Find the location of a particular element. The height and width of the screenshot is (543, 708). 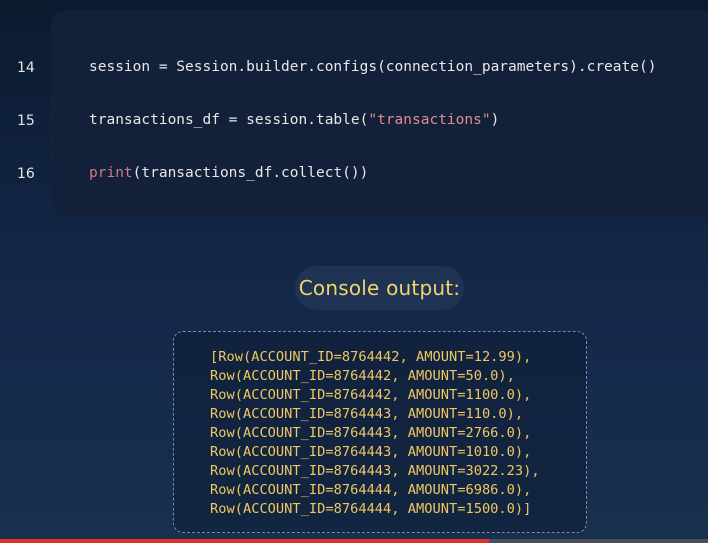

output-line: Row(ACCOUNT_ID=8764444, AMOUNT=6986.0), is located at coordinates (371, 490).